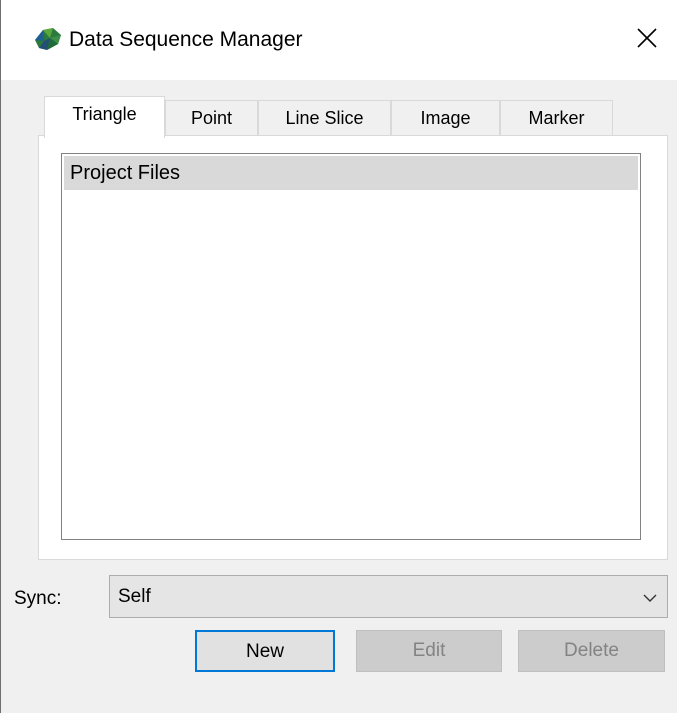 The width and height of the screenshot is (677, 713). What do you see at coordinates (556, 118) in the screenshot?
I see `tab-marker: Marker` at bounding box center [556, 118].